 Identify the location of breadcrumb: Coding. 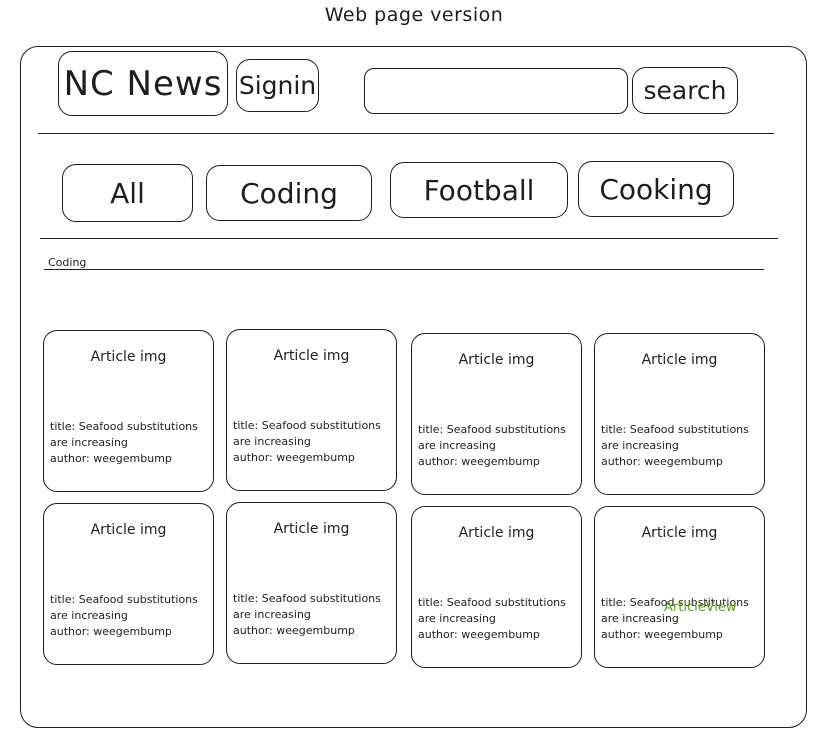
(67, 262).